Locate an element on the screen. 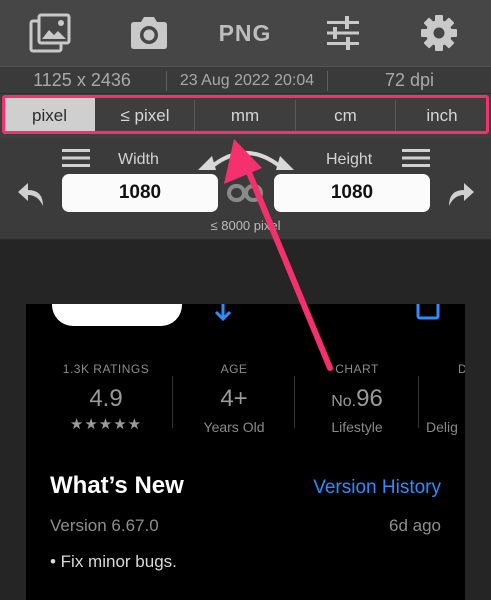 This screenshot has height=600, width=491. png-format-button: PNG is located at coordinates (245, 33).